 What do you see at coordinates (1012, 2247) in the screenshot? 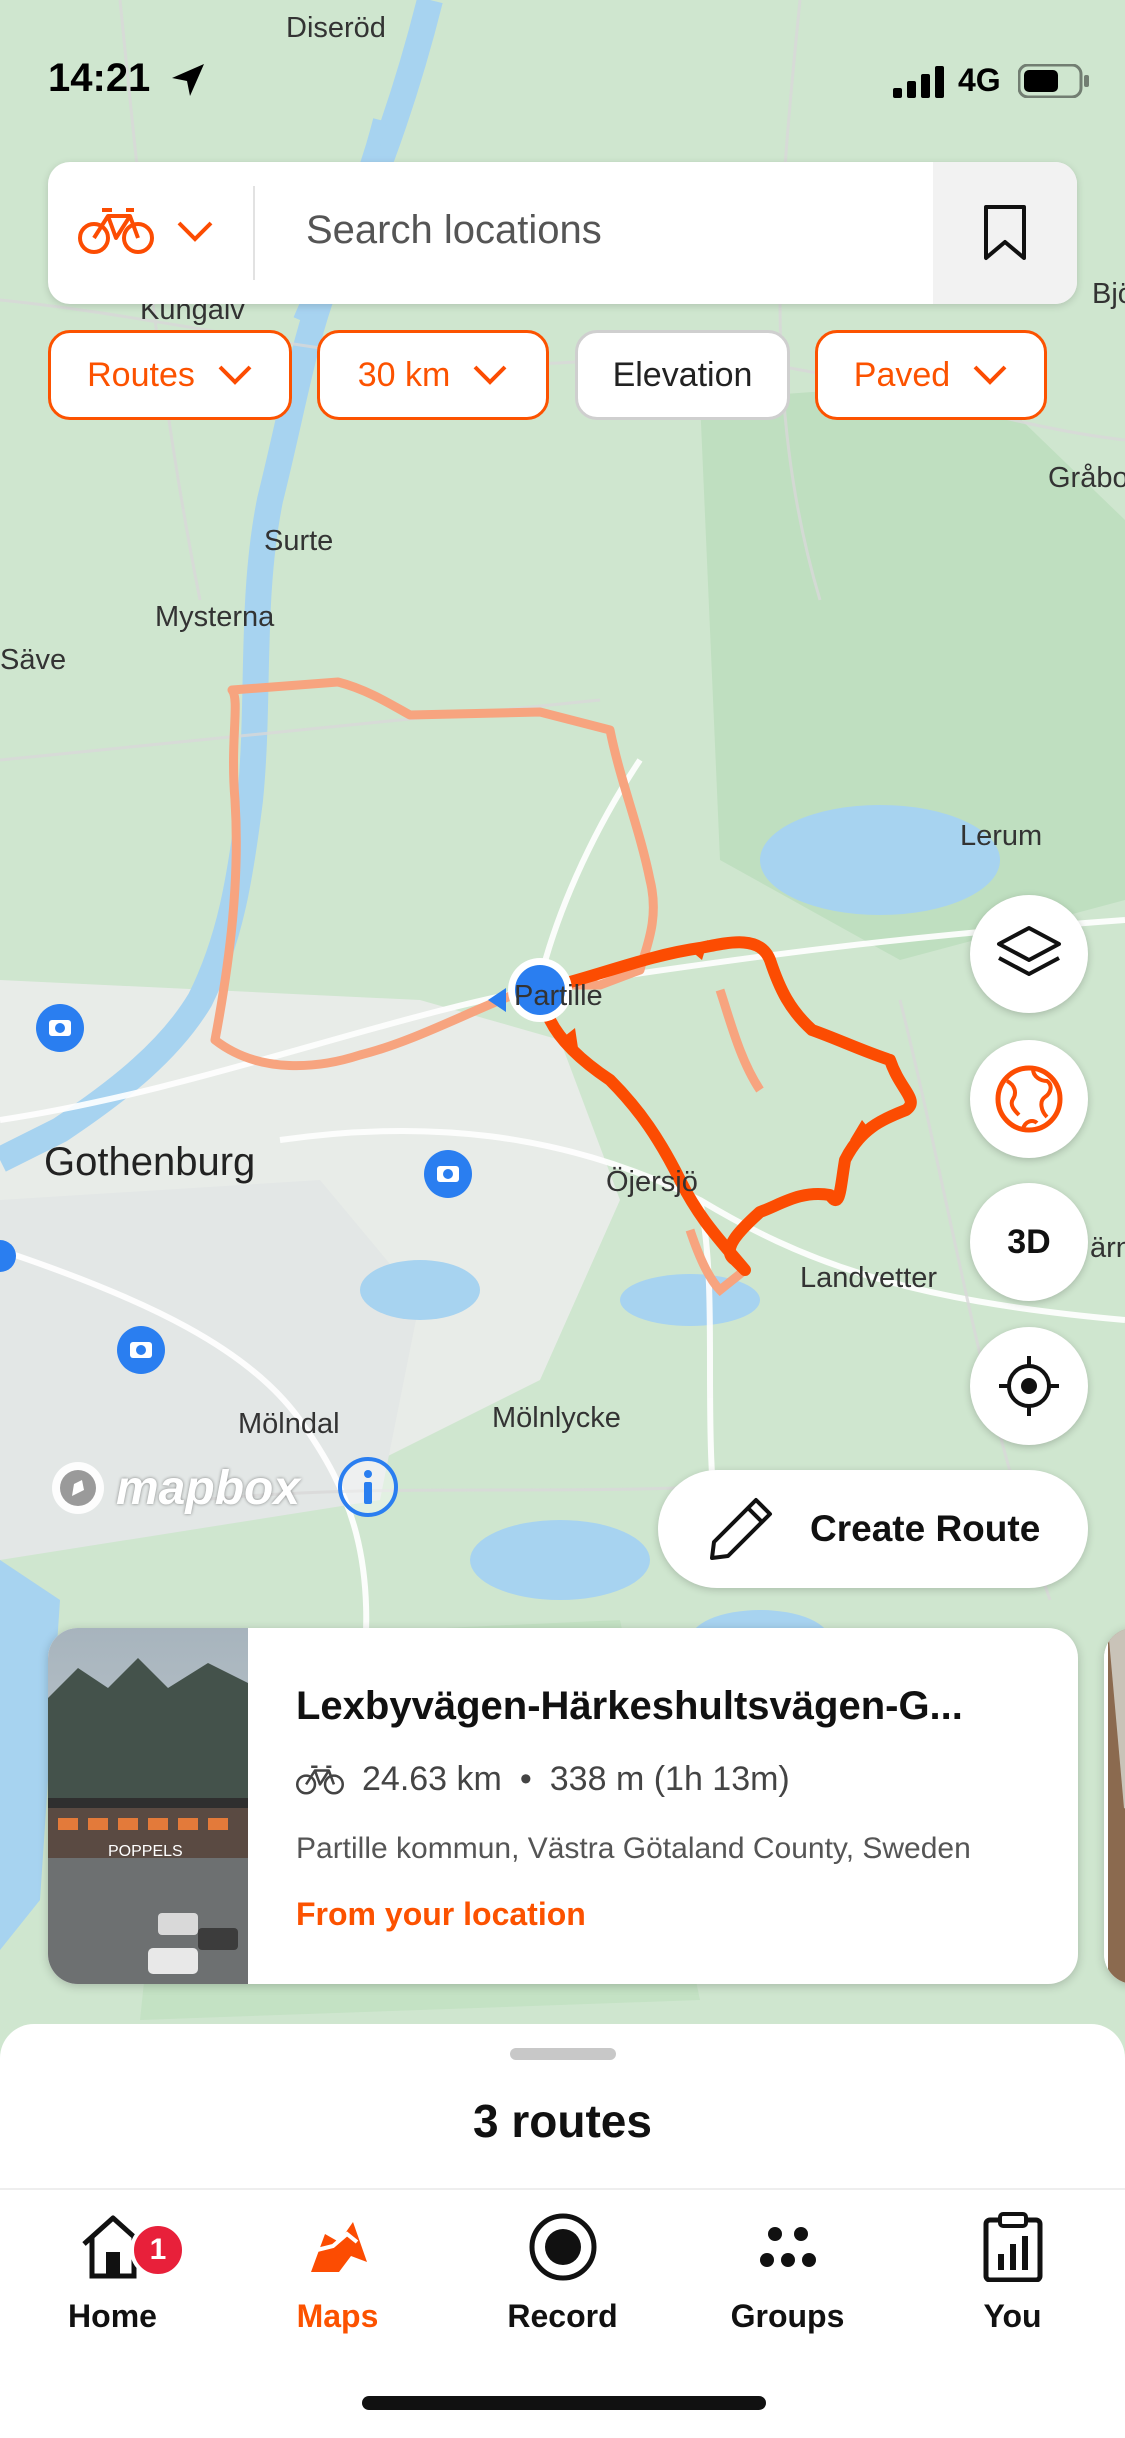
I see `clipboard-chart-icon` at bounding box center [1012, 2247].